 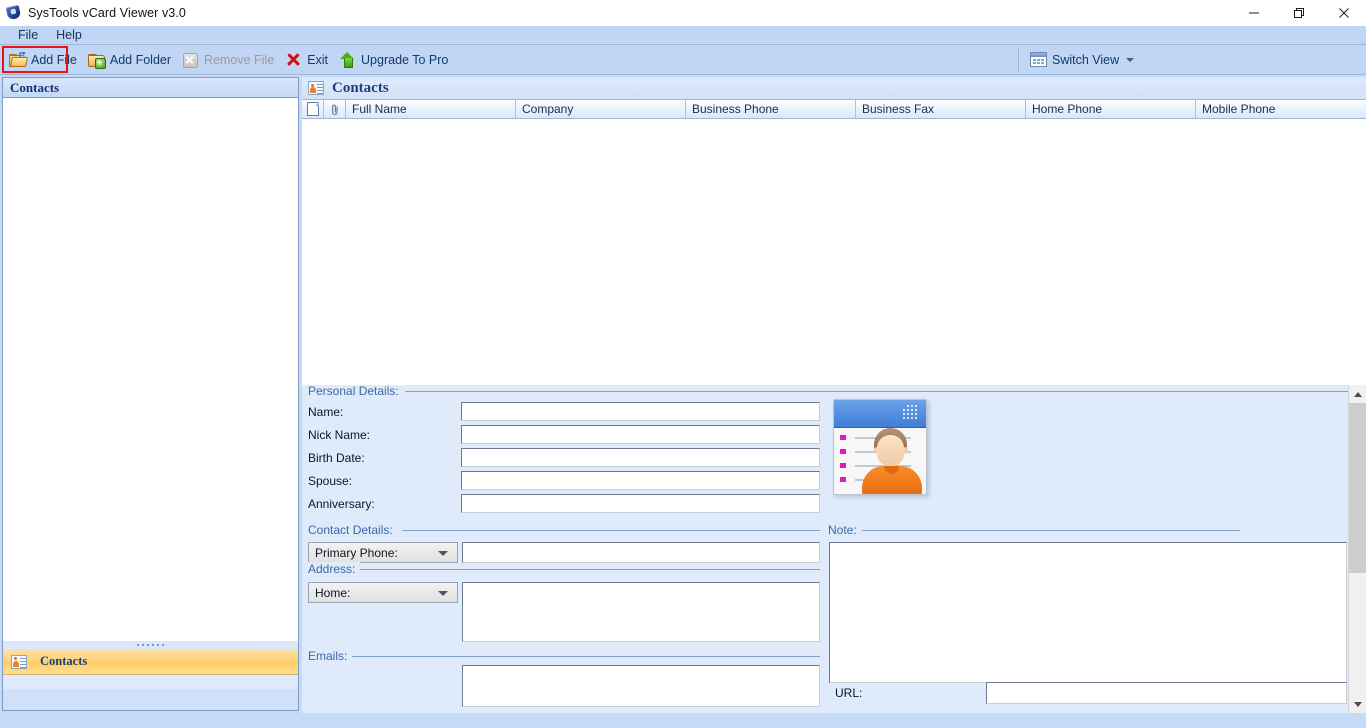 I want to click on address-type-value: Home:, so click(x=333, y=592).